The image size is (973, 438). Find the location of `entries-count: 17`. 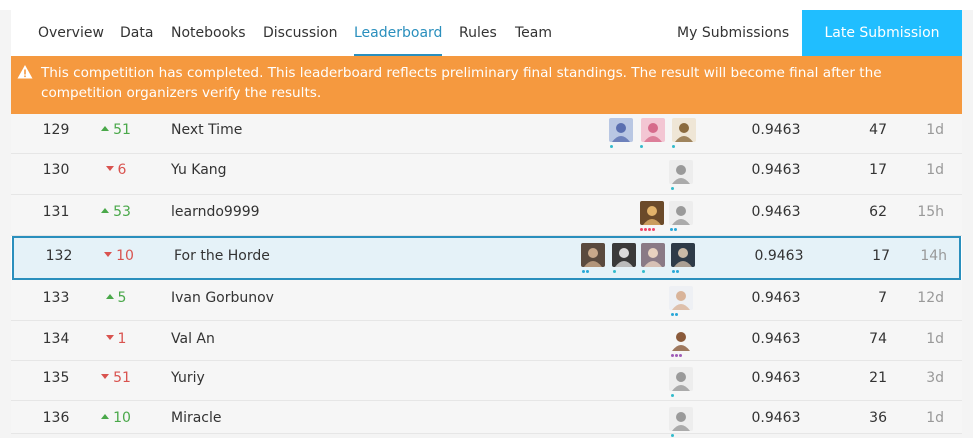

entries-count: 17 is located at coordinates (878, 170).